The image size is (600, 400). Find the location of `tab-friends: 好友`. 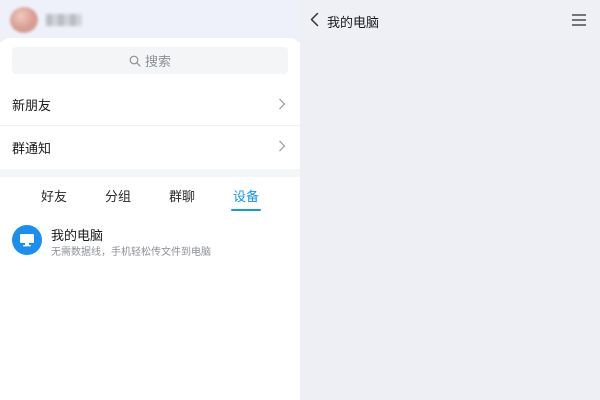

tab-friends: 好友 is located at coordinates (54, 195).